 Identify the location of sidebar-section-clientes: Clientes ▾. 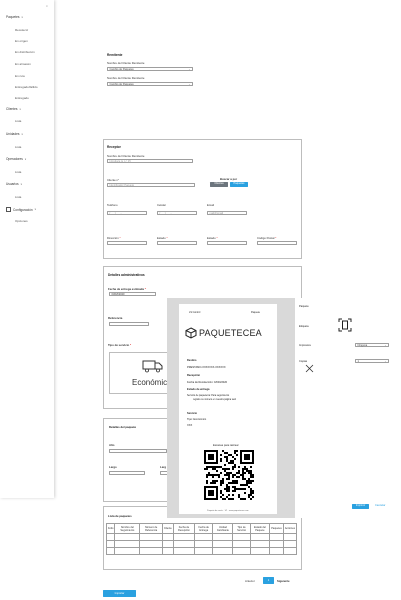
(13, 109).